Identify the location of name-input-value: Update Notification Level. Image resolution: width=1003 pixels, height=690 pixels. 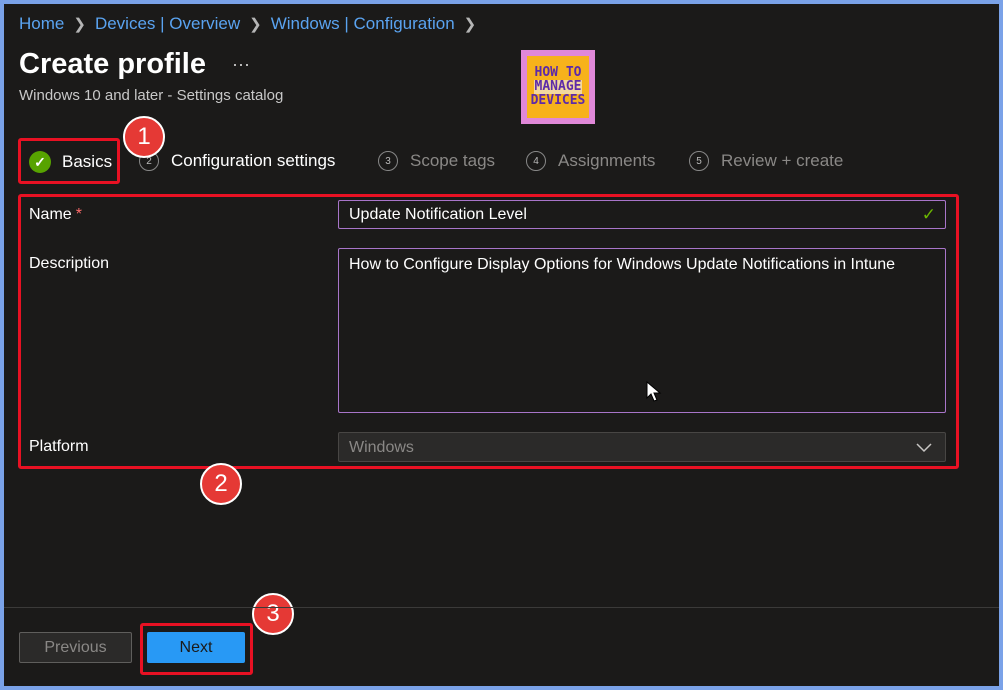
(438, 214).